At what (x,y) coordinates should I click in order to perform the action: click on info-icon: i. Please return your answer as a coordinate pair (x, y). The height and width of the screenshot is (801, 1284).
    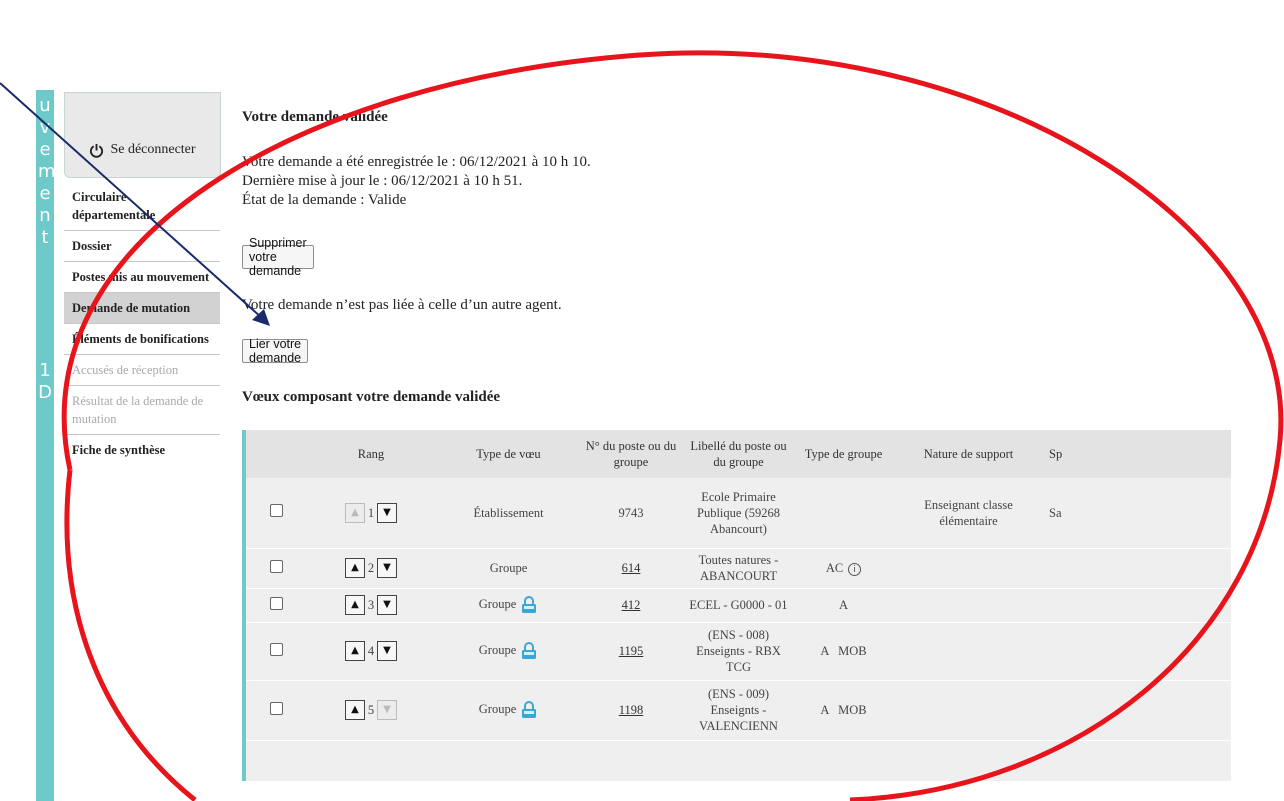
    Looking at the image, I should click on (855, 570).